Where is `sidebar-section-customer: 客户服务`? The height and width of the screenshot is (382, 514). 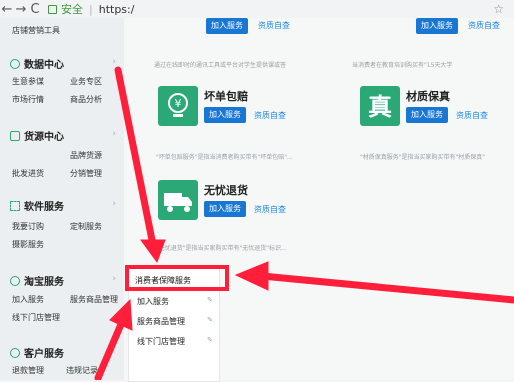
sidebar-section-customer: 客户服务 is located at coordinates (37, 352).